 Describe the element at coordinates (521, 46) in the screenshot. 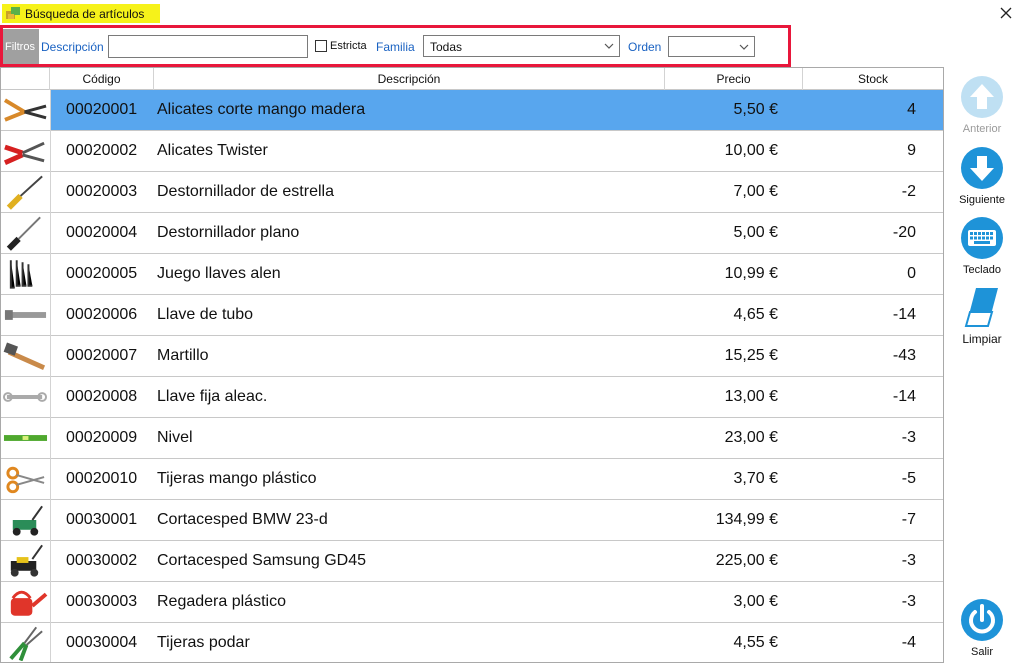

I see `family-select: Todas` at that location.